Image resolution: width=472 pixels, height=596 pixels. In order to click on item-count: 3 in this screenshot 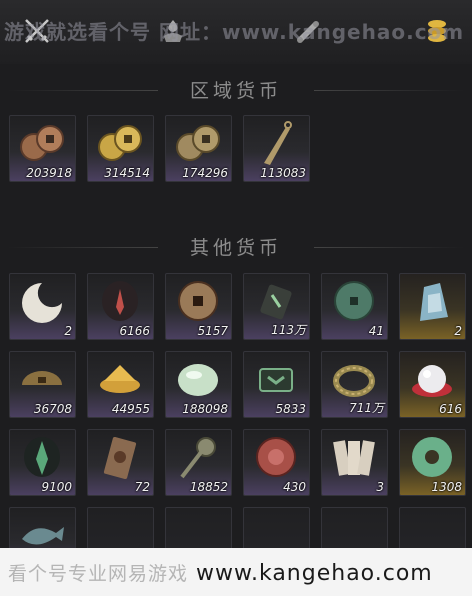, I will do `click(380, 487)`.